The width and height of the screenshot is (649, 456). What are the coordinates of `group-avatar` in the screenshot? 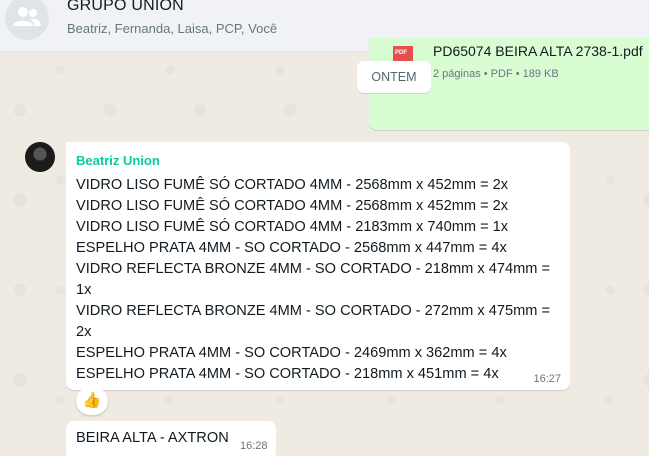 It's located at (27, 20).